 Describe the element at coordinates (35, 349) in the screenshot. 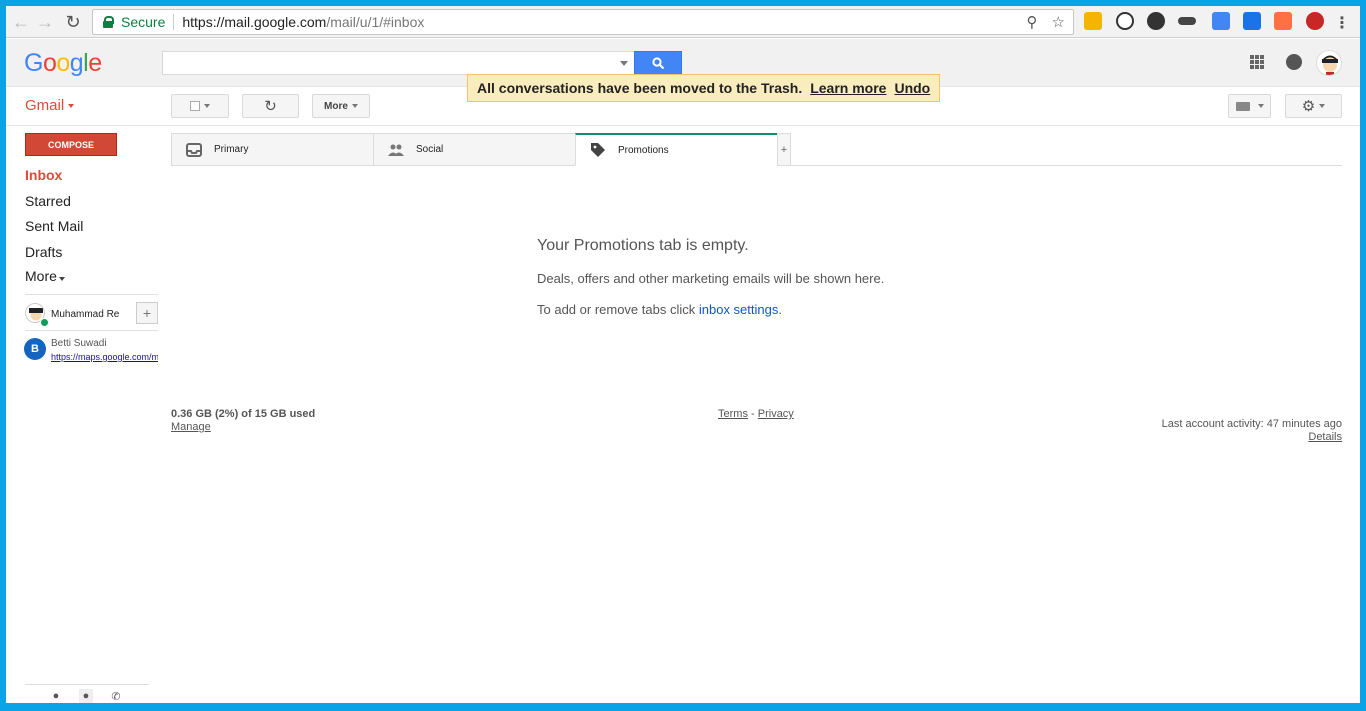

I see `contact-avatar: B` at that location.